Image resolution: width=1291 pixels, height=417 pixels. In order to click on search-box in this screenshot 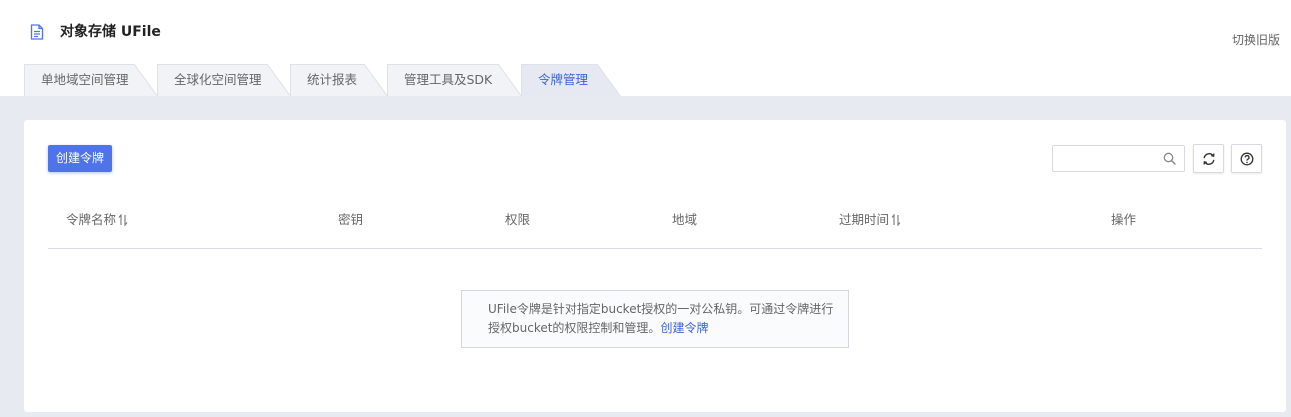, I will do `click(1118, 158)`.